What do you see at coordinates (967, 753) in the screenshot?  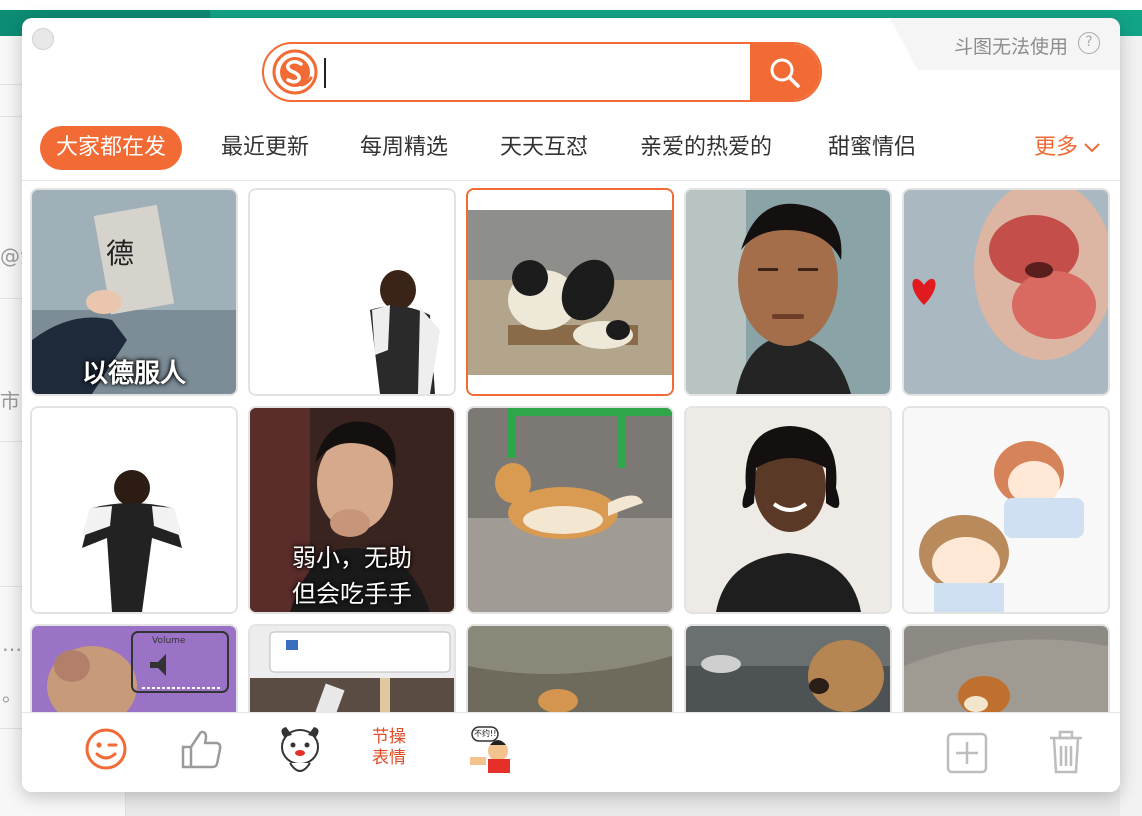 I see `add-square-icon` at bounding box center [967, 753].